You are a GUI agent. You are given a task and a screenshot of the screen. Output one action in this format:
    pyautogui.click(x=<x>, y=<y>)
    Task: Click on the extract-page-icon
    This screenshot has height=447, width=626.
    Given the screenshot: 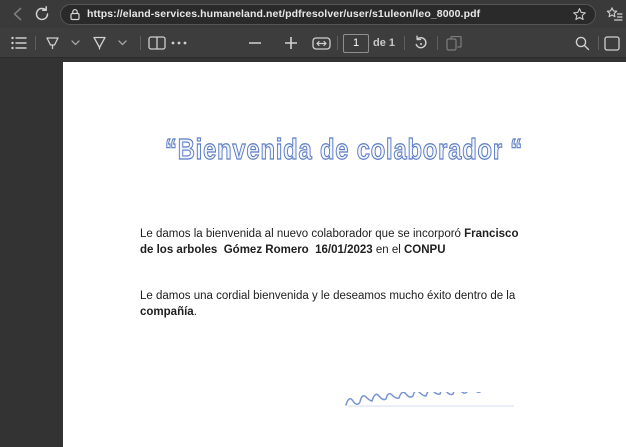 What is the action you would take?
    pyautogui.click(x=454, y=43)
    